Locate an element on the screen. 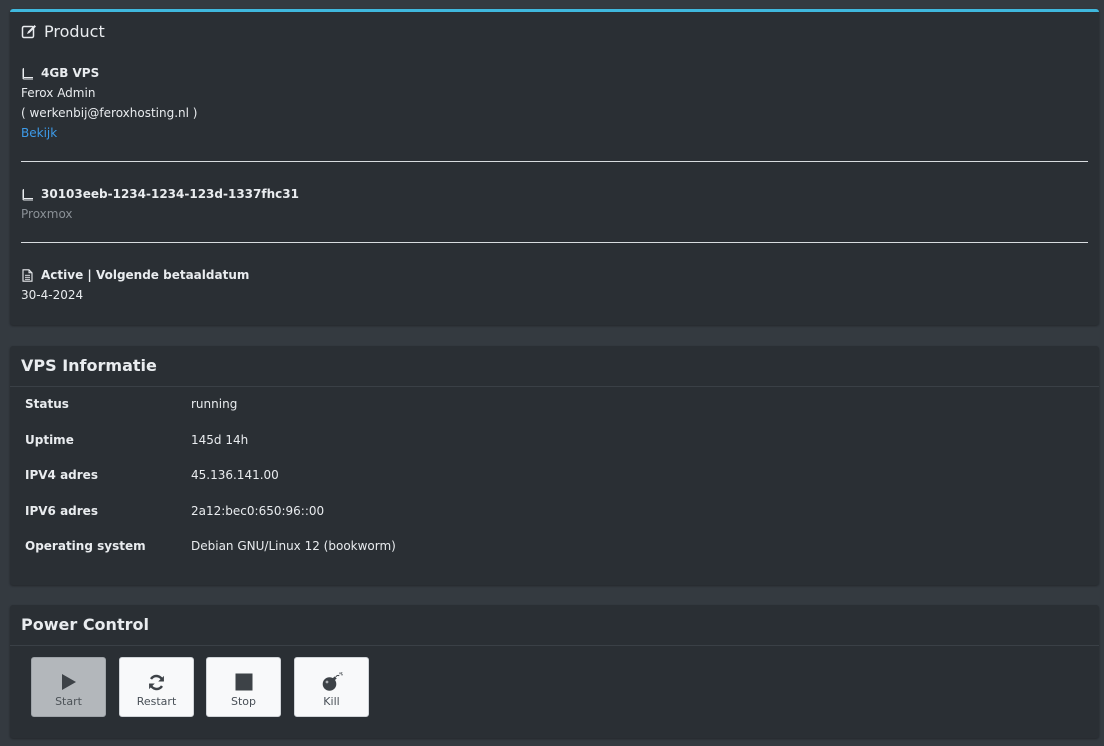  vps-info-title: VPS Informatie is located at coordinates (89, 365).